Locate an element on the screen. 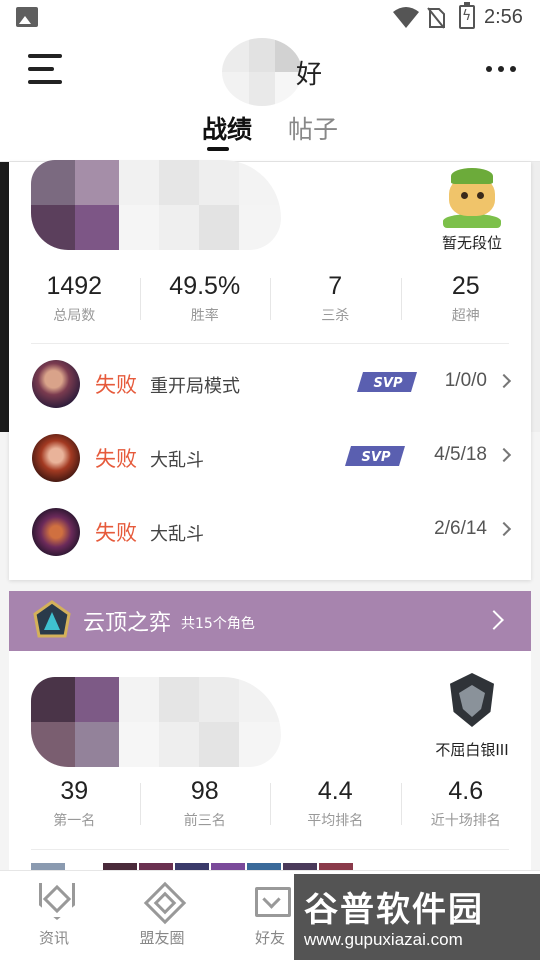 This screenshot has width=540, height=960. nav-label: 资讯 is located at coordinates (53, 938).